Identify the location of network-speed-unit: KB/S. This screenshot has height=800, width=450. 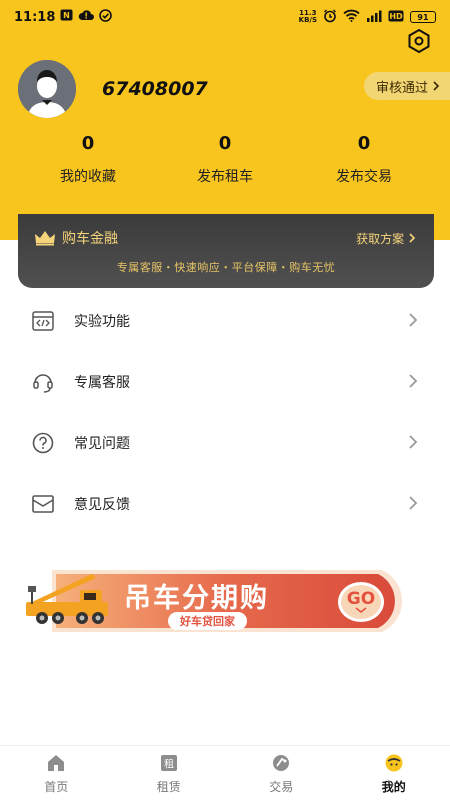
(307, 20).